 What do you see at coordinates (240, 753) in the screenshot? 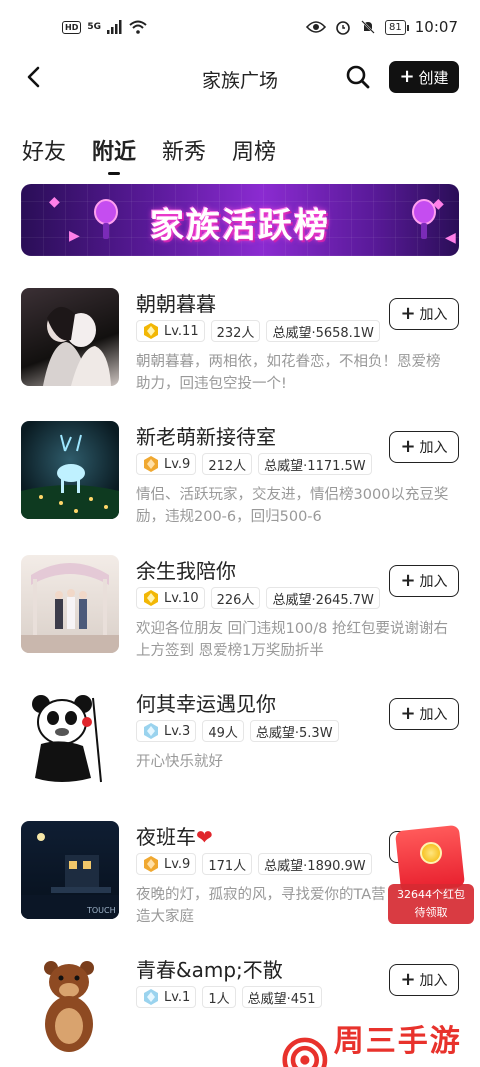
I see `list-item: 何其幸运遇见你 Lv.3 49人 总威望·5.3W 开心快乐就好 + 加入` at bounding box center [240, 753].